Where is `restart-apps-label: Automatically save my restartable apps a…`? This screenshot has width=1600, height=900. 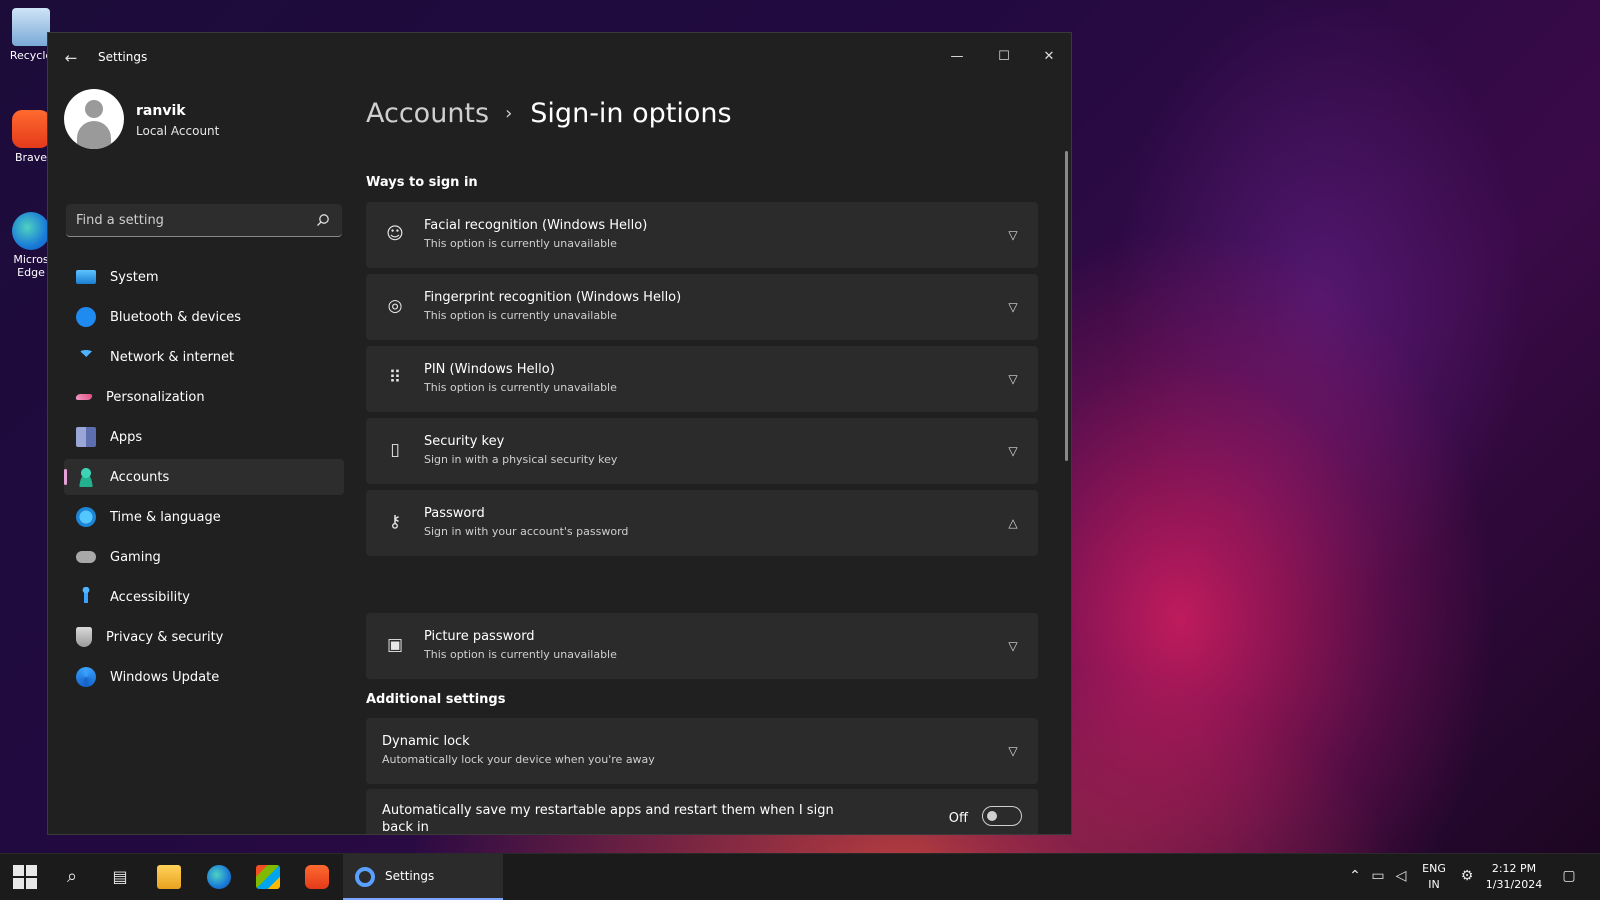 restart-apps-label: Automatically save my restartable apps a… is located at coordinates (608, 819).